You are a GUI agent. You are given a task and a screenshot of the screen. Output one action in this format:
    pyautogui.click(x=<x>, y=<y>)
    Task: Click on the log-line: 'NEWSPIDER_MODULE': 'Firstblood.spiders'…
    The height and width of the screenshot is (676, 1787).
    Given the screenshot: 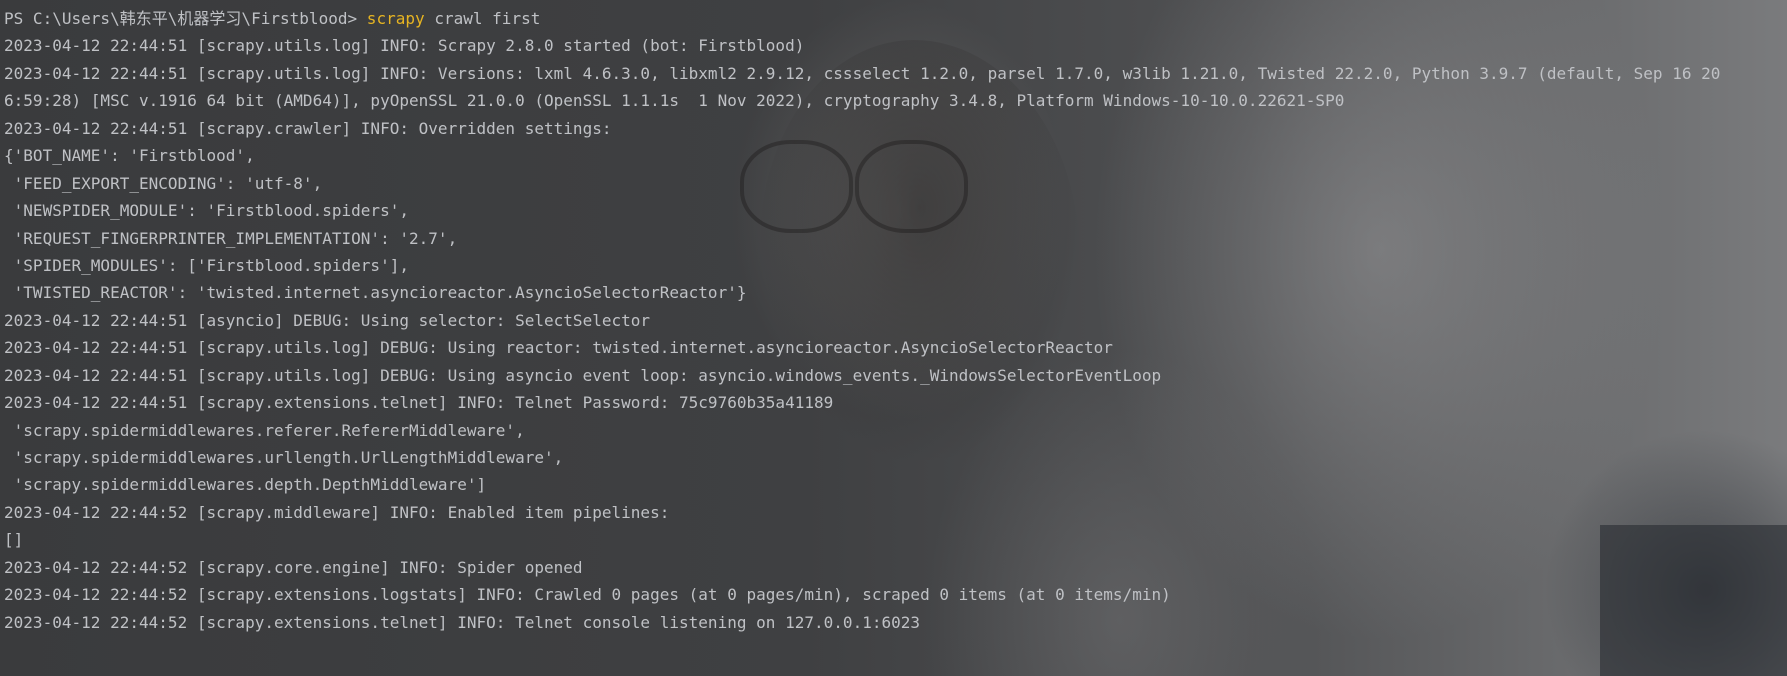 What is the action you would take?
    pyautogui.click(x=206, y=211)
    